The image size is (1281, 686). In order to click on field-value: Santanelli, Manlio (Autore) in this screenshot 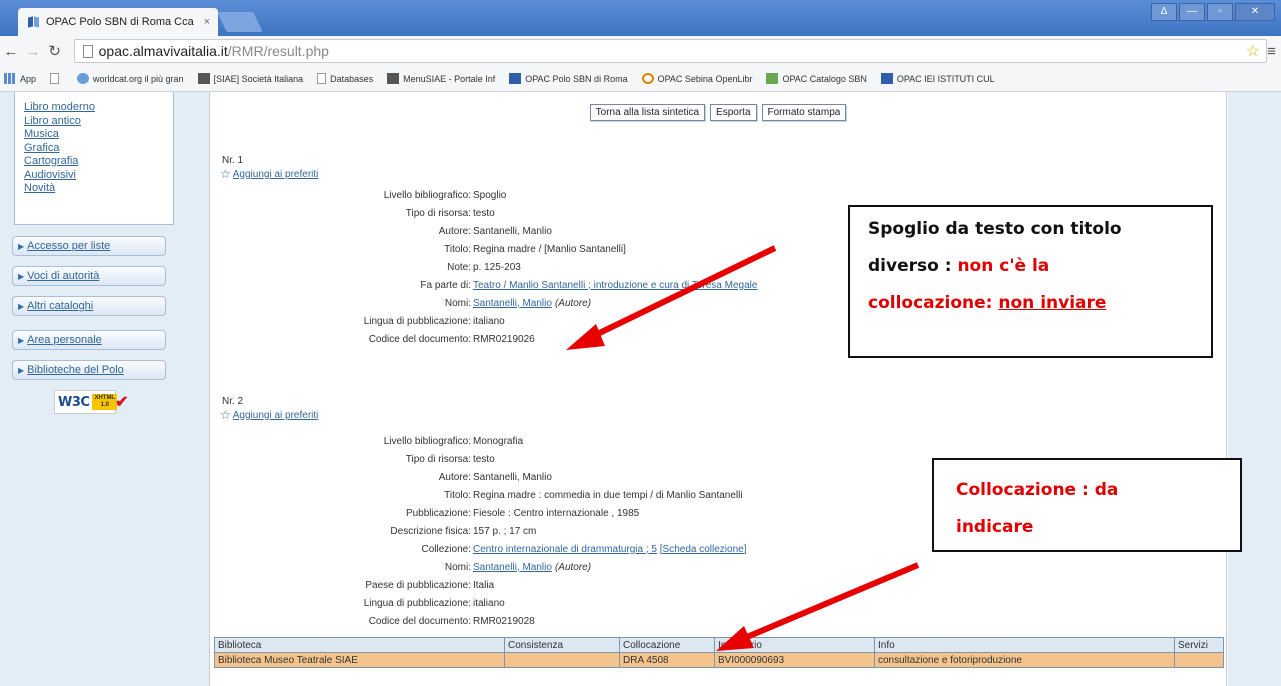, I will do `click(532, 303)`.